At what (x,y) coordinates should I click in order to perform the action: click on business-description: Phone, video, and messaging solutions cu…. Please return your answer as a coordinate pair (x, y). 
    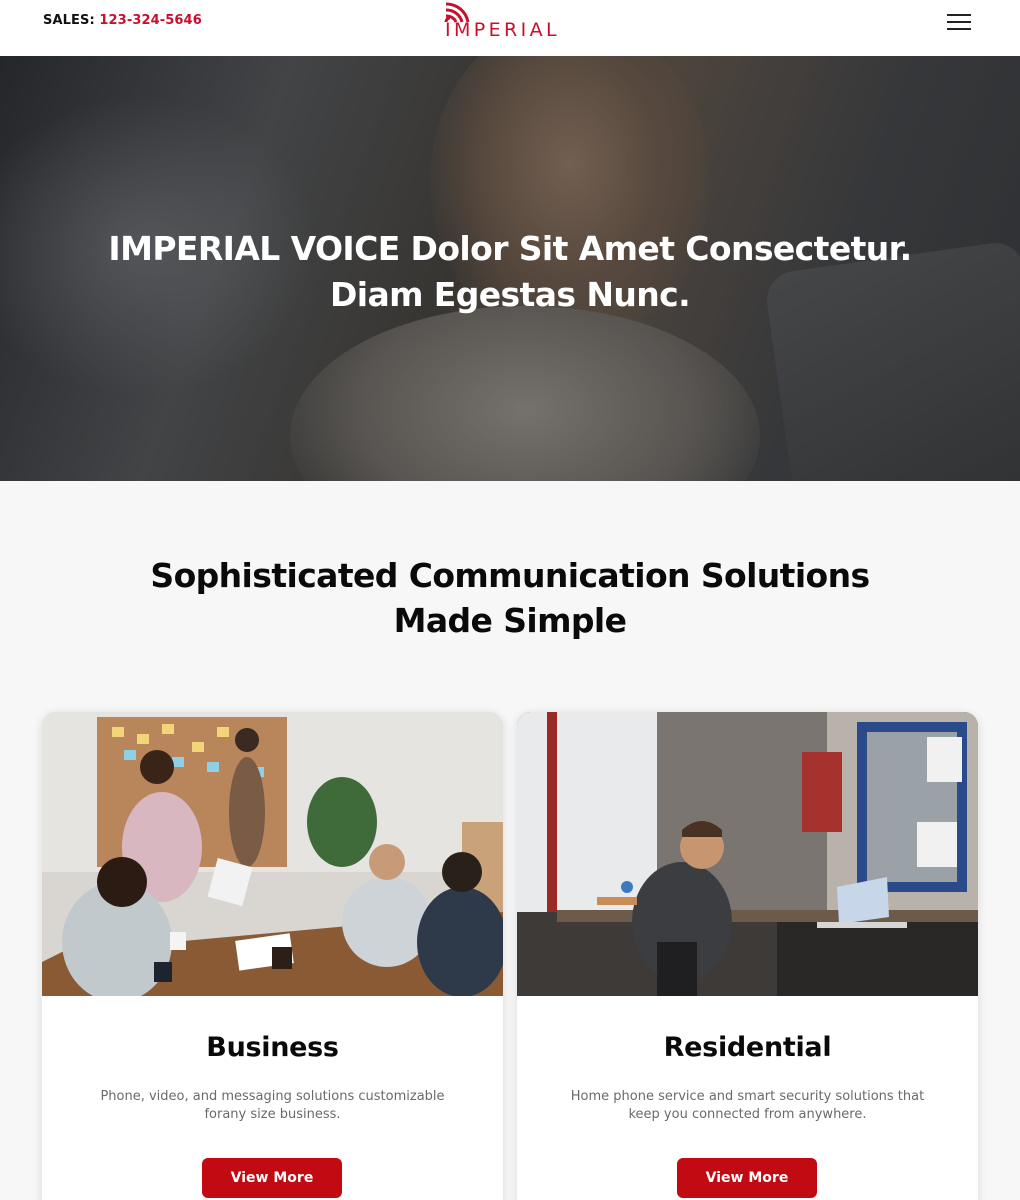
    Looking at the image, I should click on (272, 1106).